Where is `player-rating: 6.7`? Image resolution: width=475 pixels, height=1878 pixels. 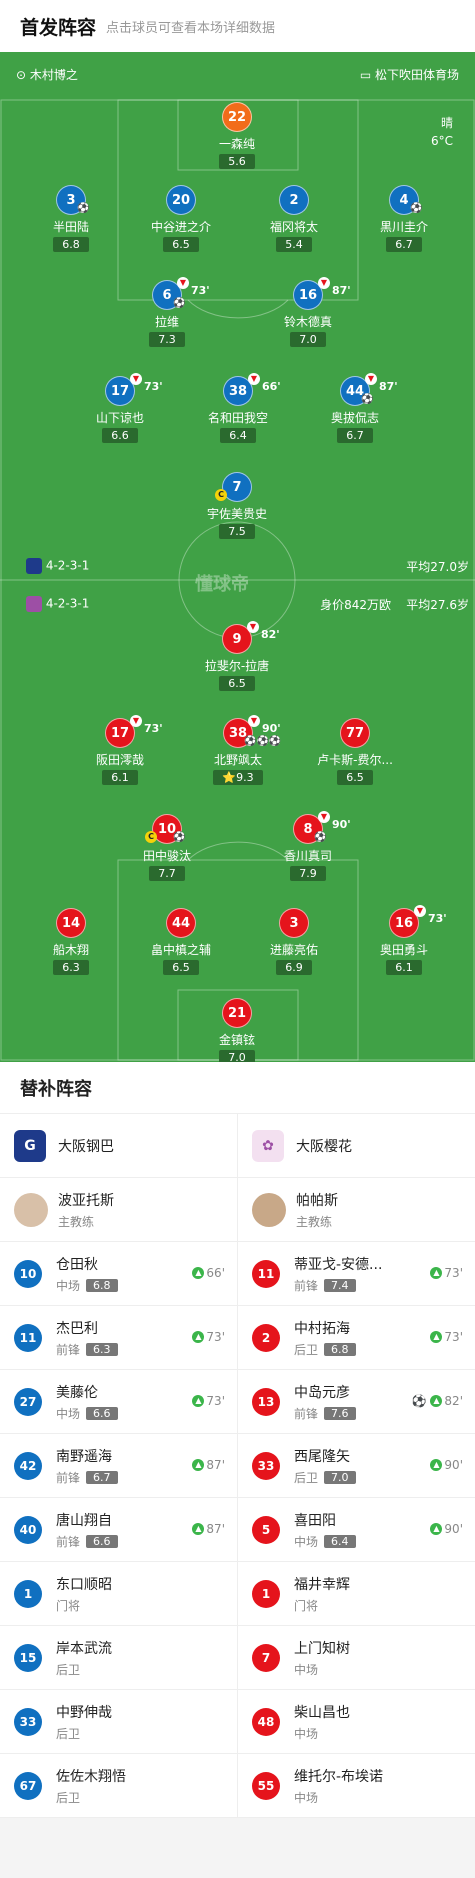 player-rating: 6.7 is located at coordinates (355, 435).